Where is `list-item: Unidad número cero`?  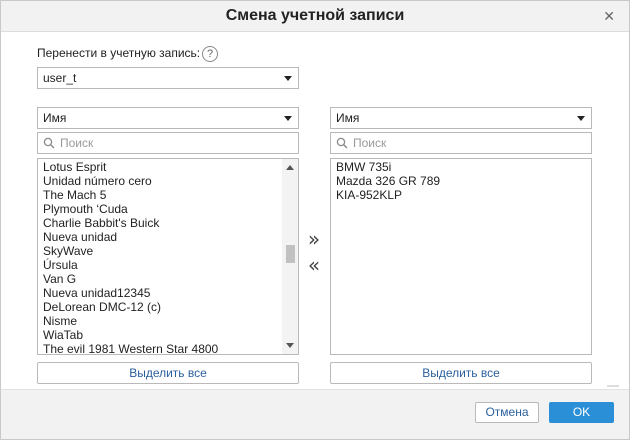
list-item: Unidad número cero is located at coordinates (170, 181).